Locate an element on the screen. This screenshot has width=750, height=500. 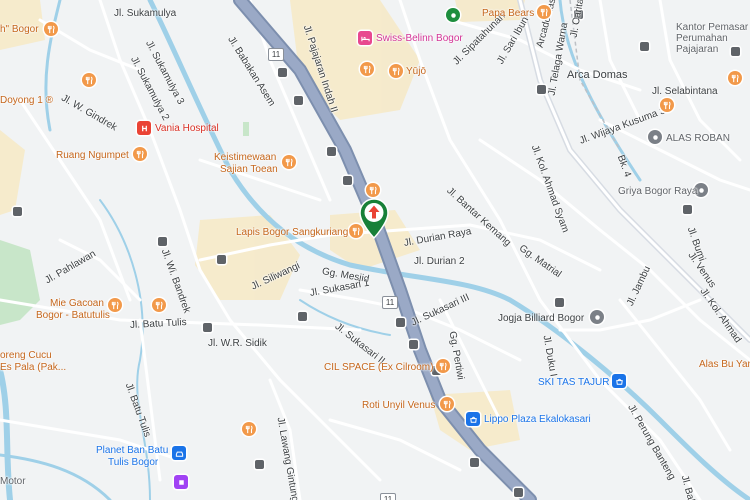
poi-label: Planet Ban Batu is located at coordinates (132, 450).